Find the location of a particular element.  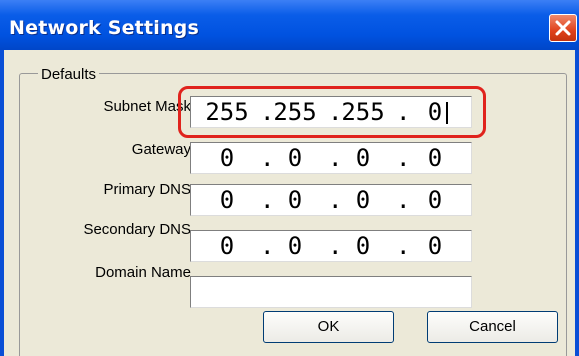

primary-dns-octet-2: 0 is located at coordinates (295, 200).